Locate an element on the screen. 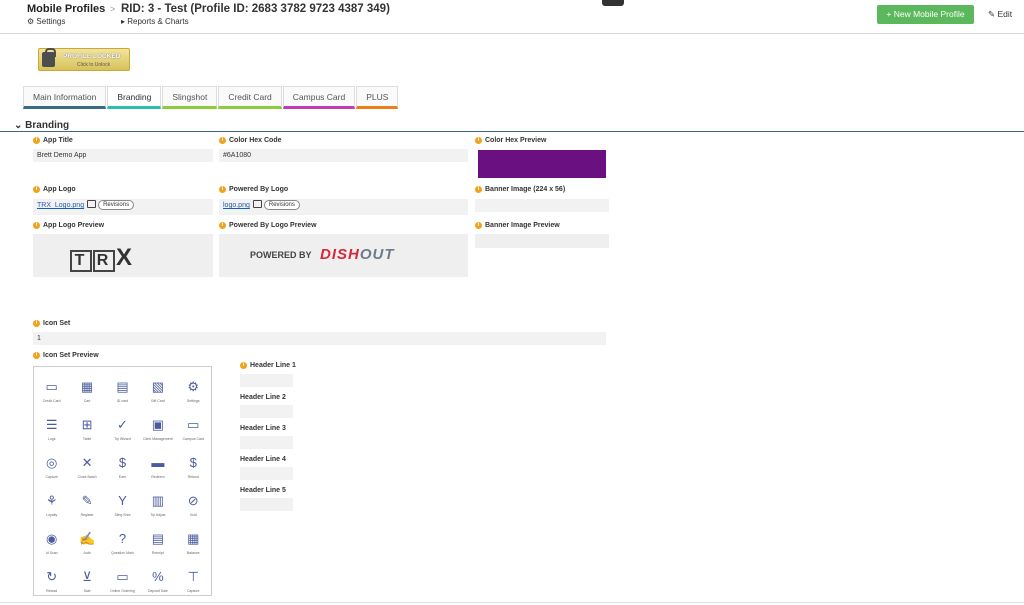  top-pull-tab is located at coordinates (613, 3).